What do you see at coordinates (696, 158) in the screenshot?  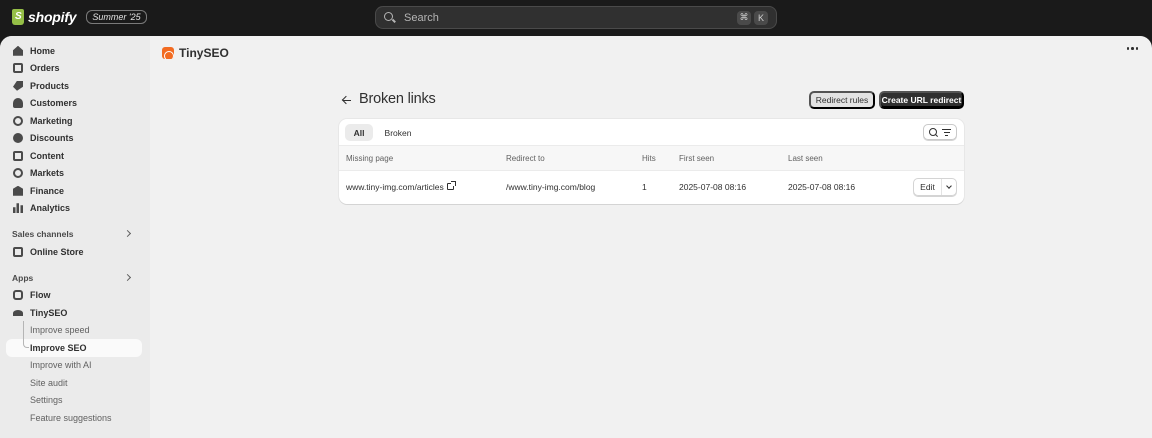 I see `column-header-first-seen: First seen` at bounding box center [696, 158].